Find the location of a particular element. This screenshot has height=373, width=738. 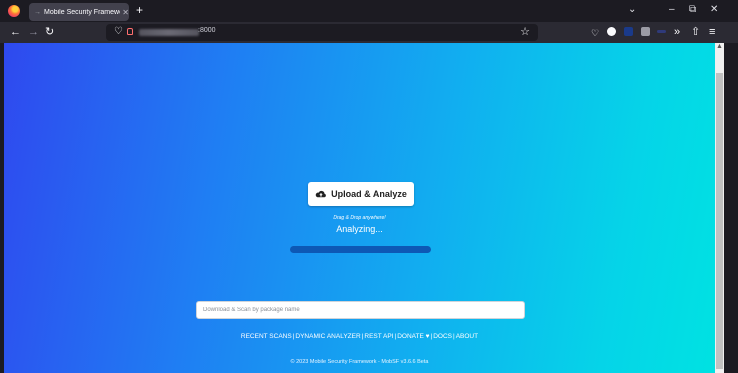

rest-api-link: REST API is located at coordinates (378, 336).